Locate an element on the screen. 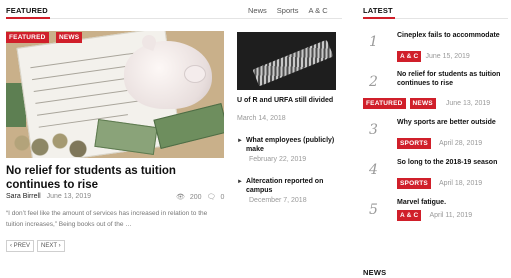 The image size is (511, 278). tab-news: News is located at coordinates (257, 10).